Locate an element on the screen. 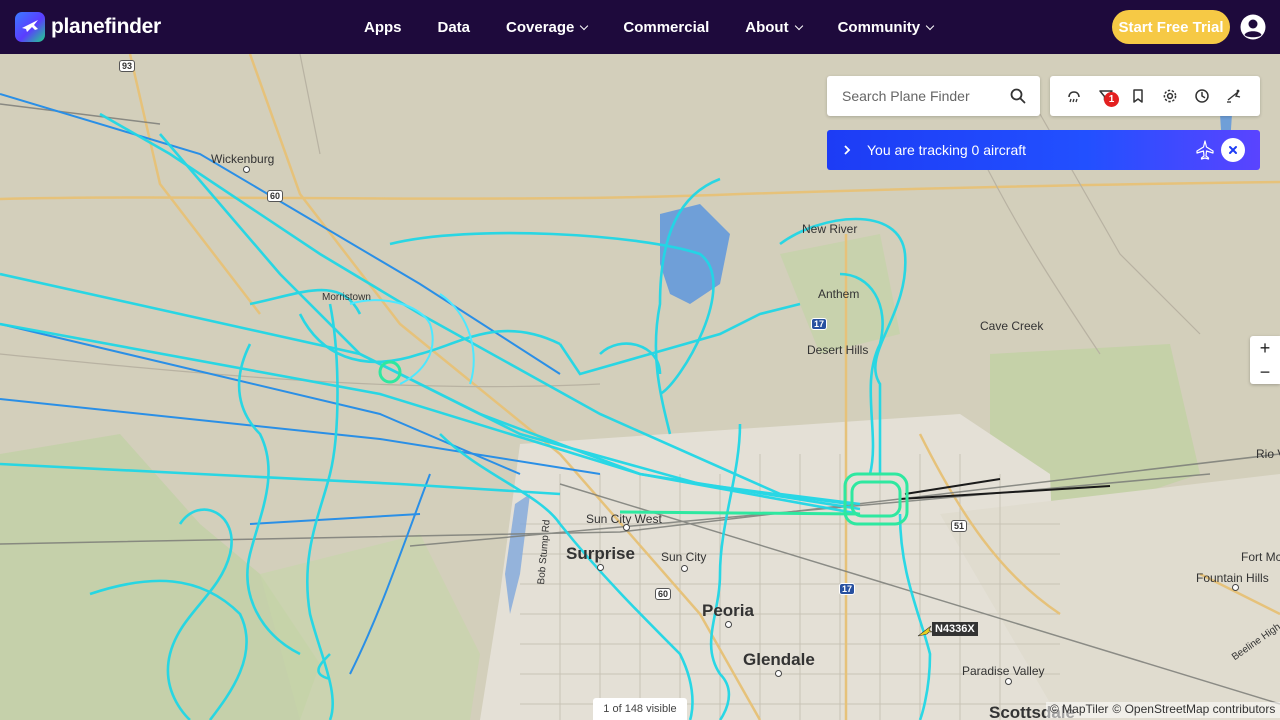 This screenshot has width=1280, height=720. map-attribution: © MapTiler © OpenStreetMap contributors is located at coordinates (1163, 710).